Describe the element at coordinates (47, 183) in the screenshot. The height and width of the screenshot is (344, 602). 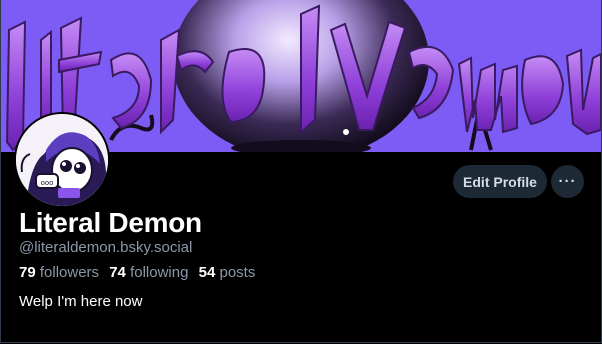
I see `svg-text: ooo` at that location.